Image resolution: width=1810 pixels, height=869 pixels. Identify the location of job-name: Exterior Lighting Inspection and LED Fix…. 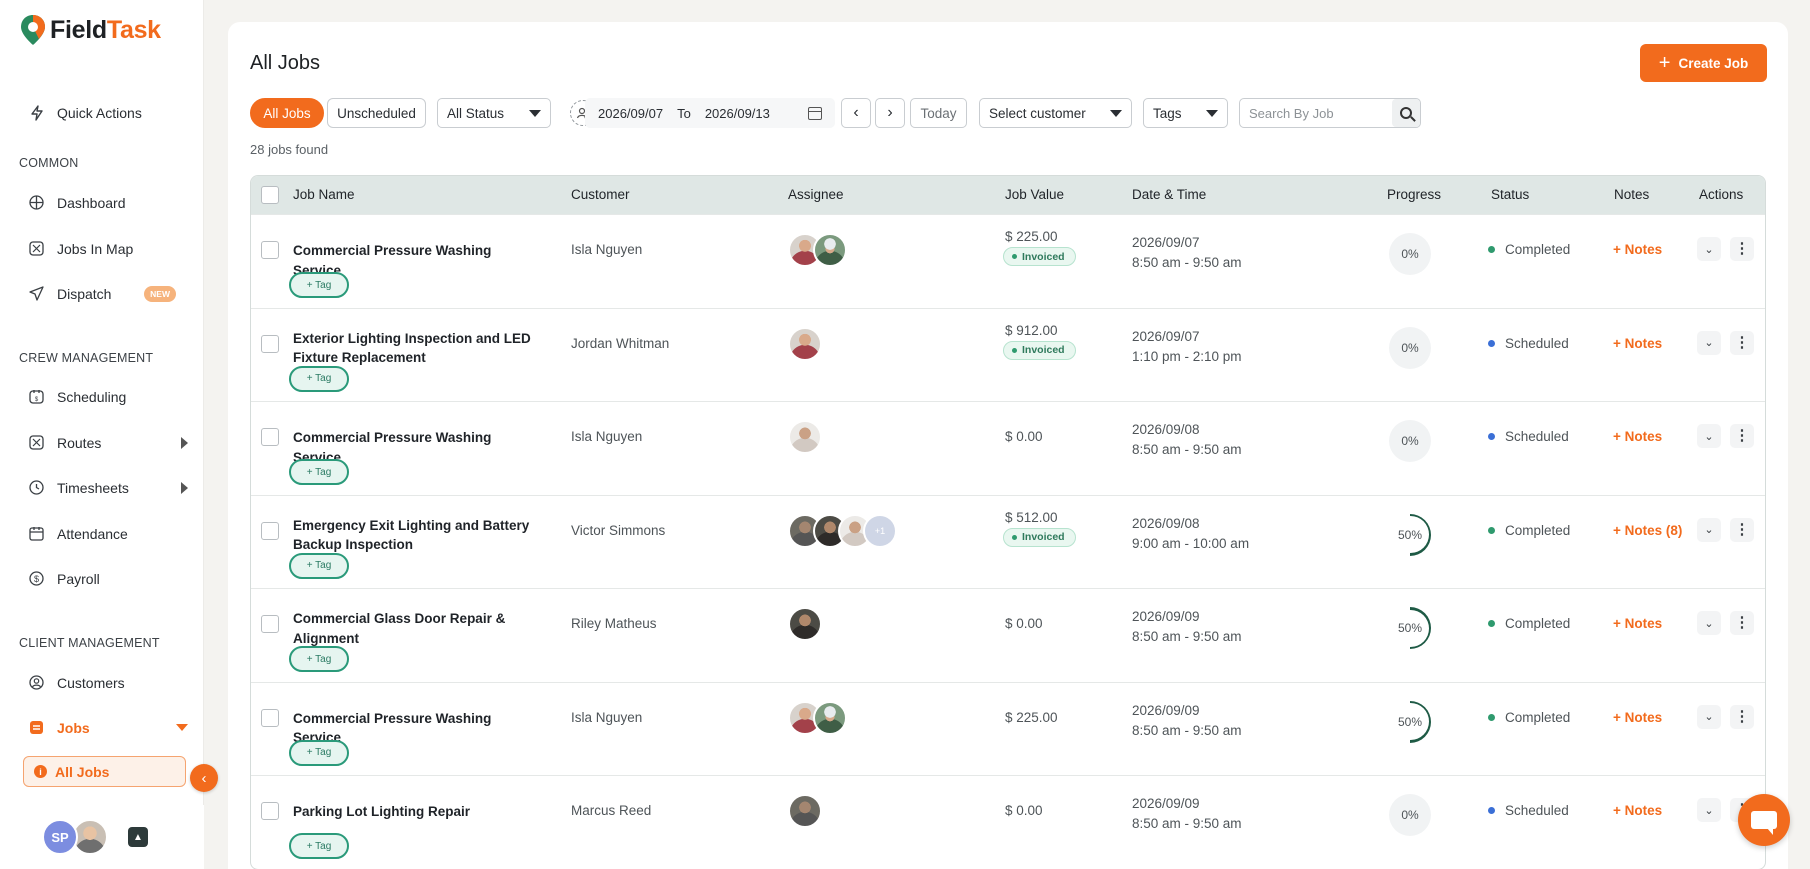
(415, 348).